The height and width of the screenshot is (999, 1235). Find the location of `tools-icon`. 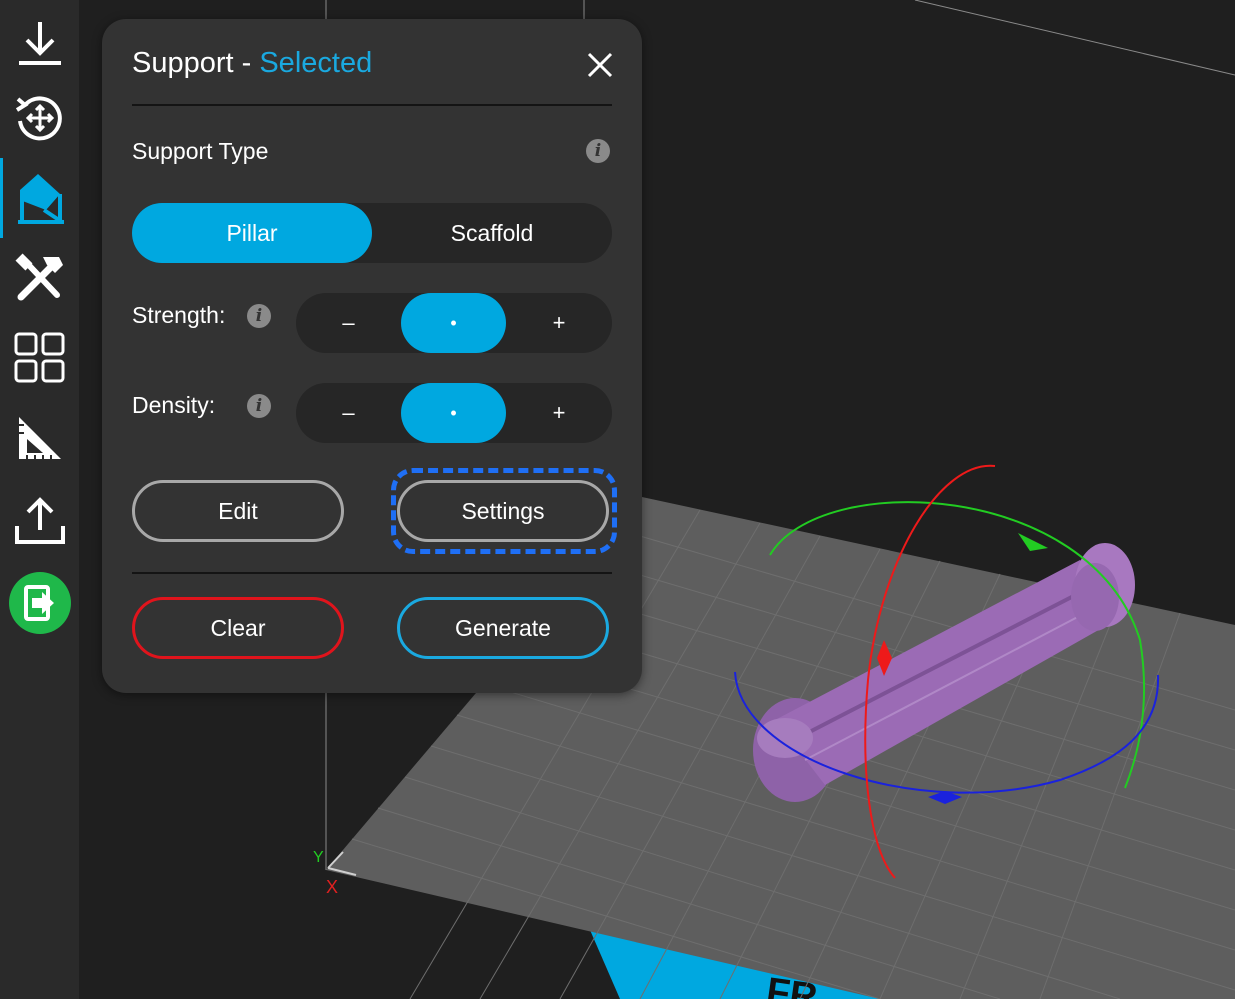

tools-icon is located at coordinates (39, 277).